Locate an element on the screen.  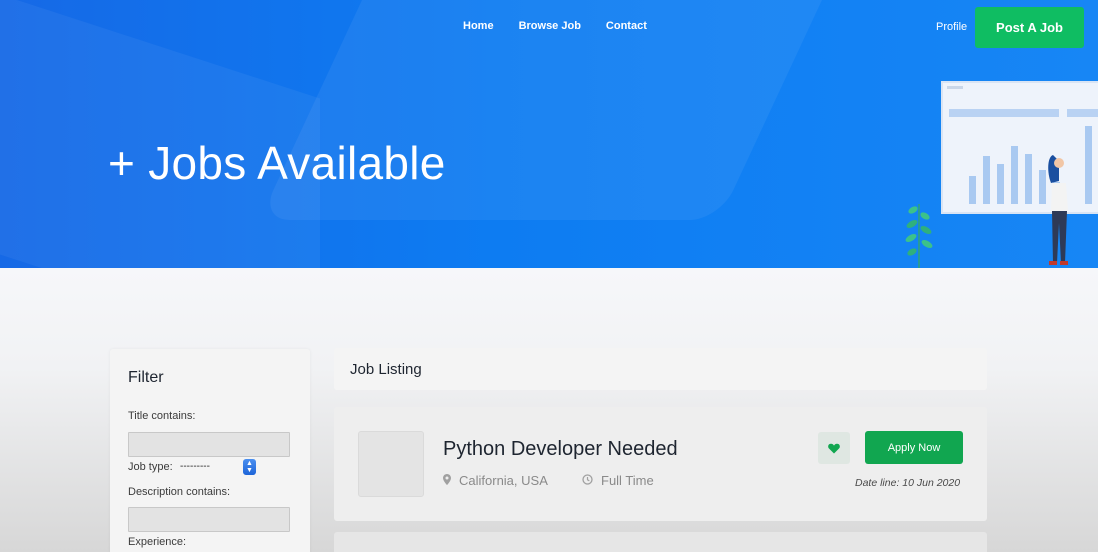
apply-now-button: Apply Now is located at coordinates (914, 447).